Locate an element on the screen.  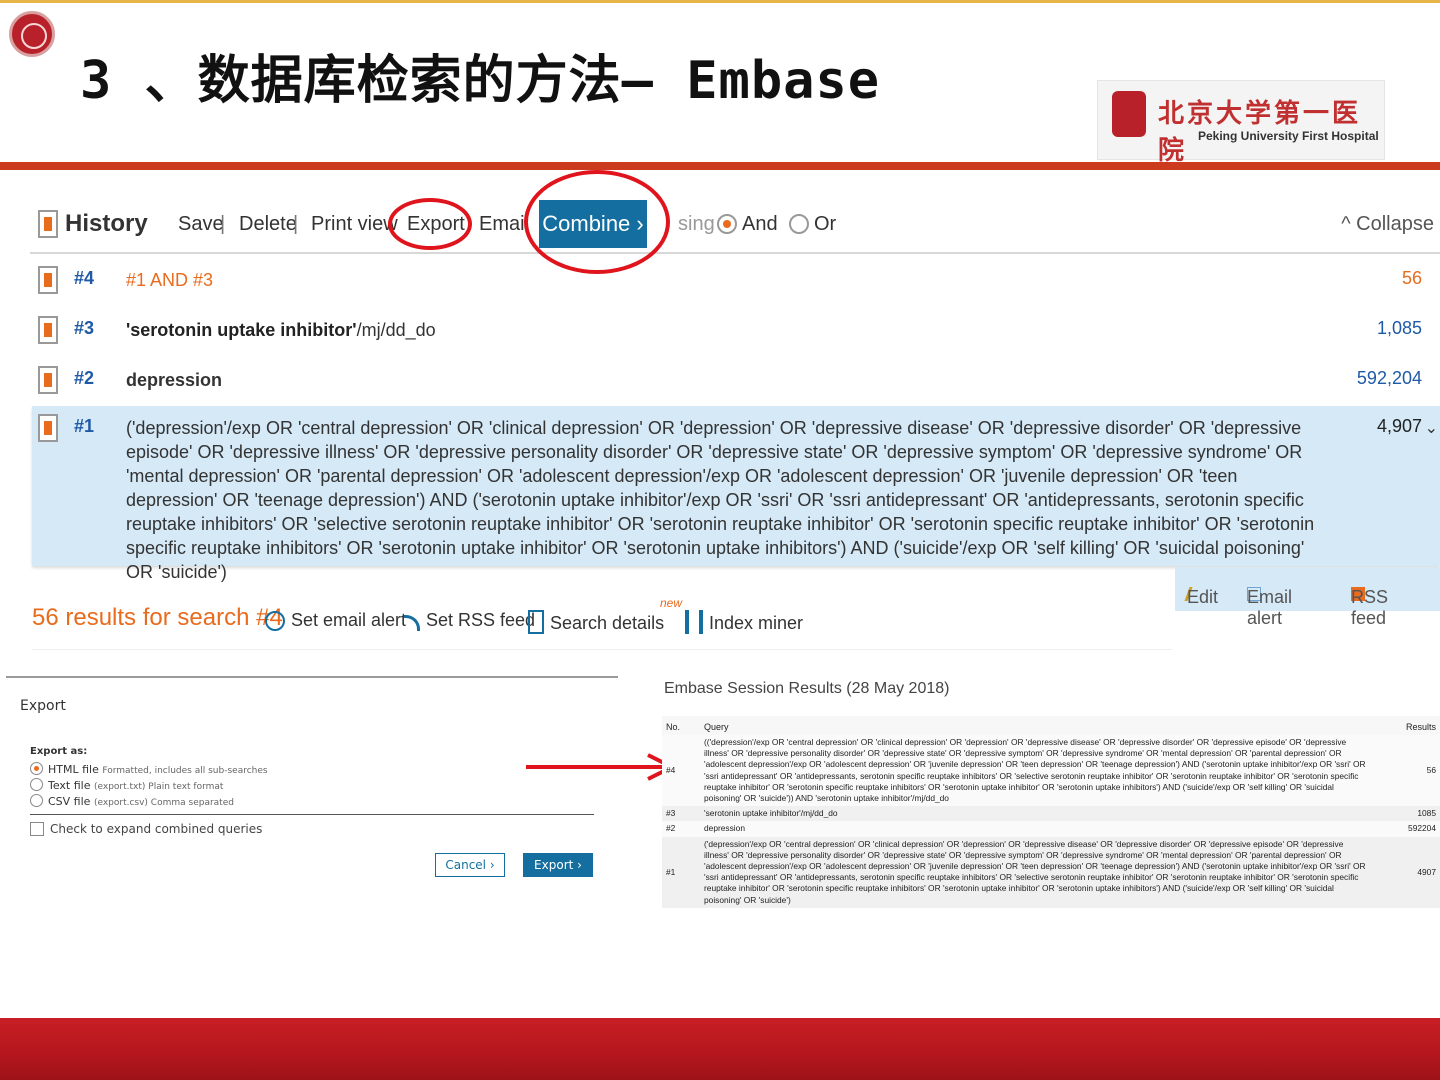
hospital-name-en: Peking University First Hospital is located at coordinates (1288, 136).